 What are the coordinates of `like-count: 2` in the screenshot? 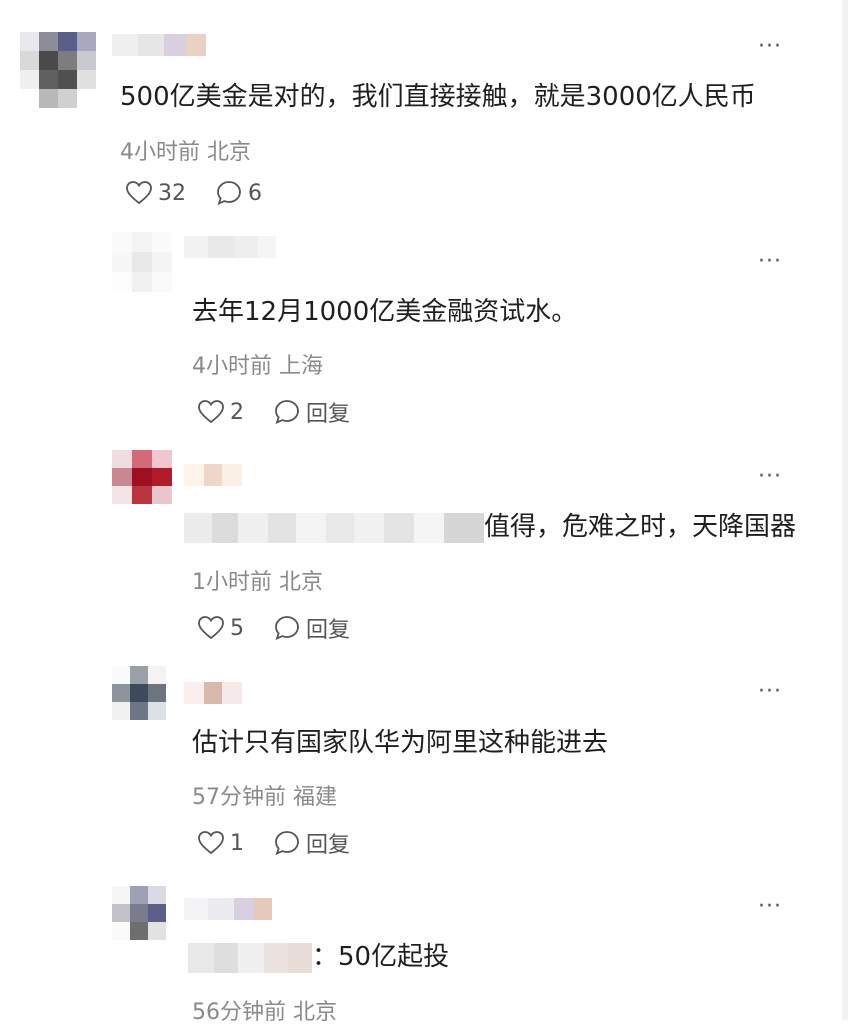 It's located at (237, 412).